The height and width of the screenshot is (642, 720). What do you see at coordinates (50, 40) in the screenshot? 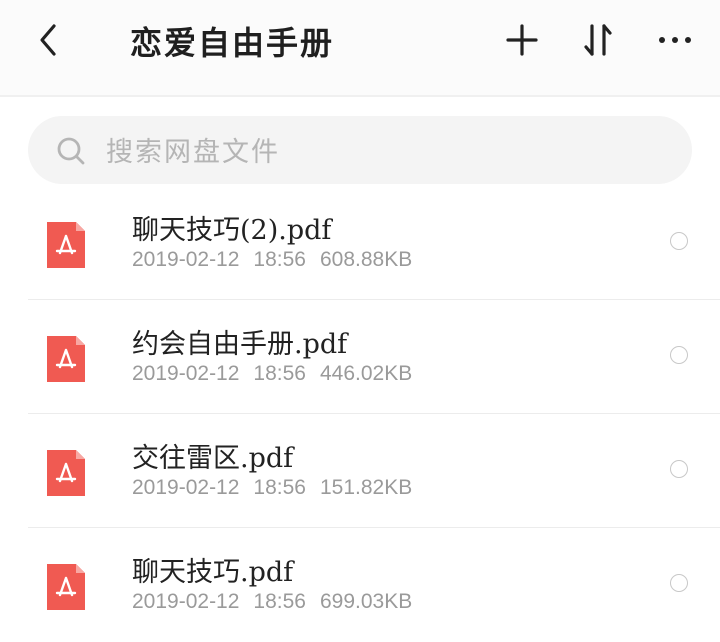
I see `chevron-left-icon` at bounding box center [50, 40].